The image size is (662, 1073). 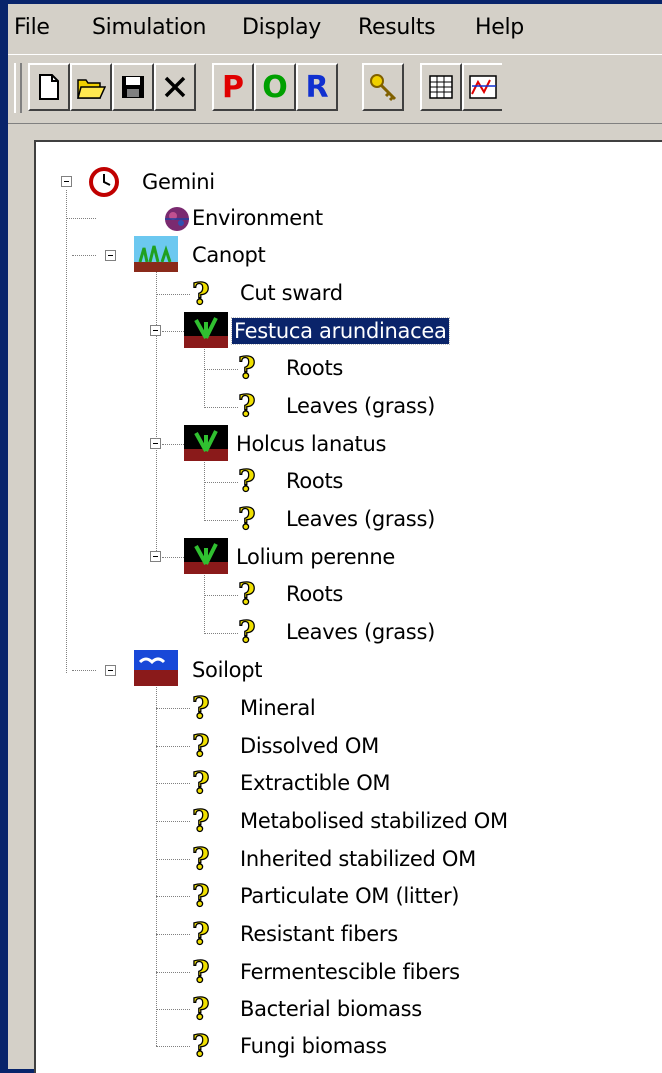 I want to click on tree-node-soil-item: Dissolved OM, so click(x=309, y=746).